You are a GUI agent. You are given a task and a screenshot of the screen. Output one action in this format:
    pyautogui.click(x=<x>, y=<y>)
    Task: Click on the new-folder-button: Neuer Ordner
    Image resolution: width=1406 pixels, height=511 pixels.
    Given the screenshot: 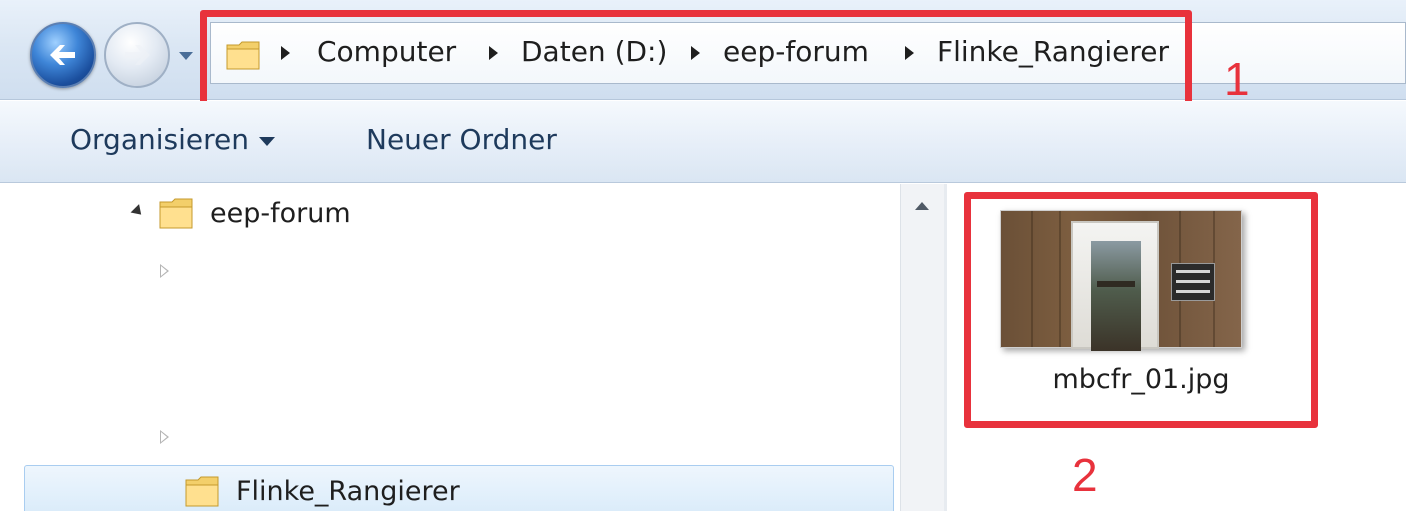 What is the action you would take?
    pyautogui.click(x=461, y=139)
    